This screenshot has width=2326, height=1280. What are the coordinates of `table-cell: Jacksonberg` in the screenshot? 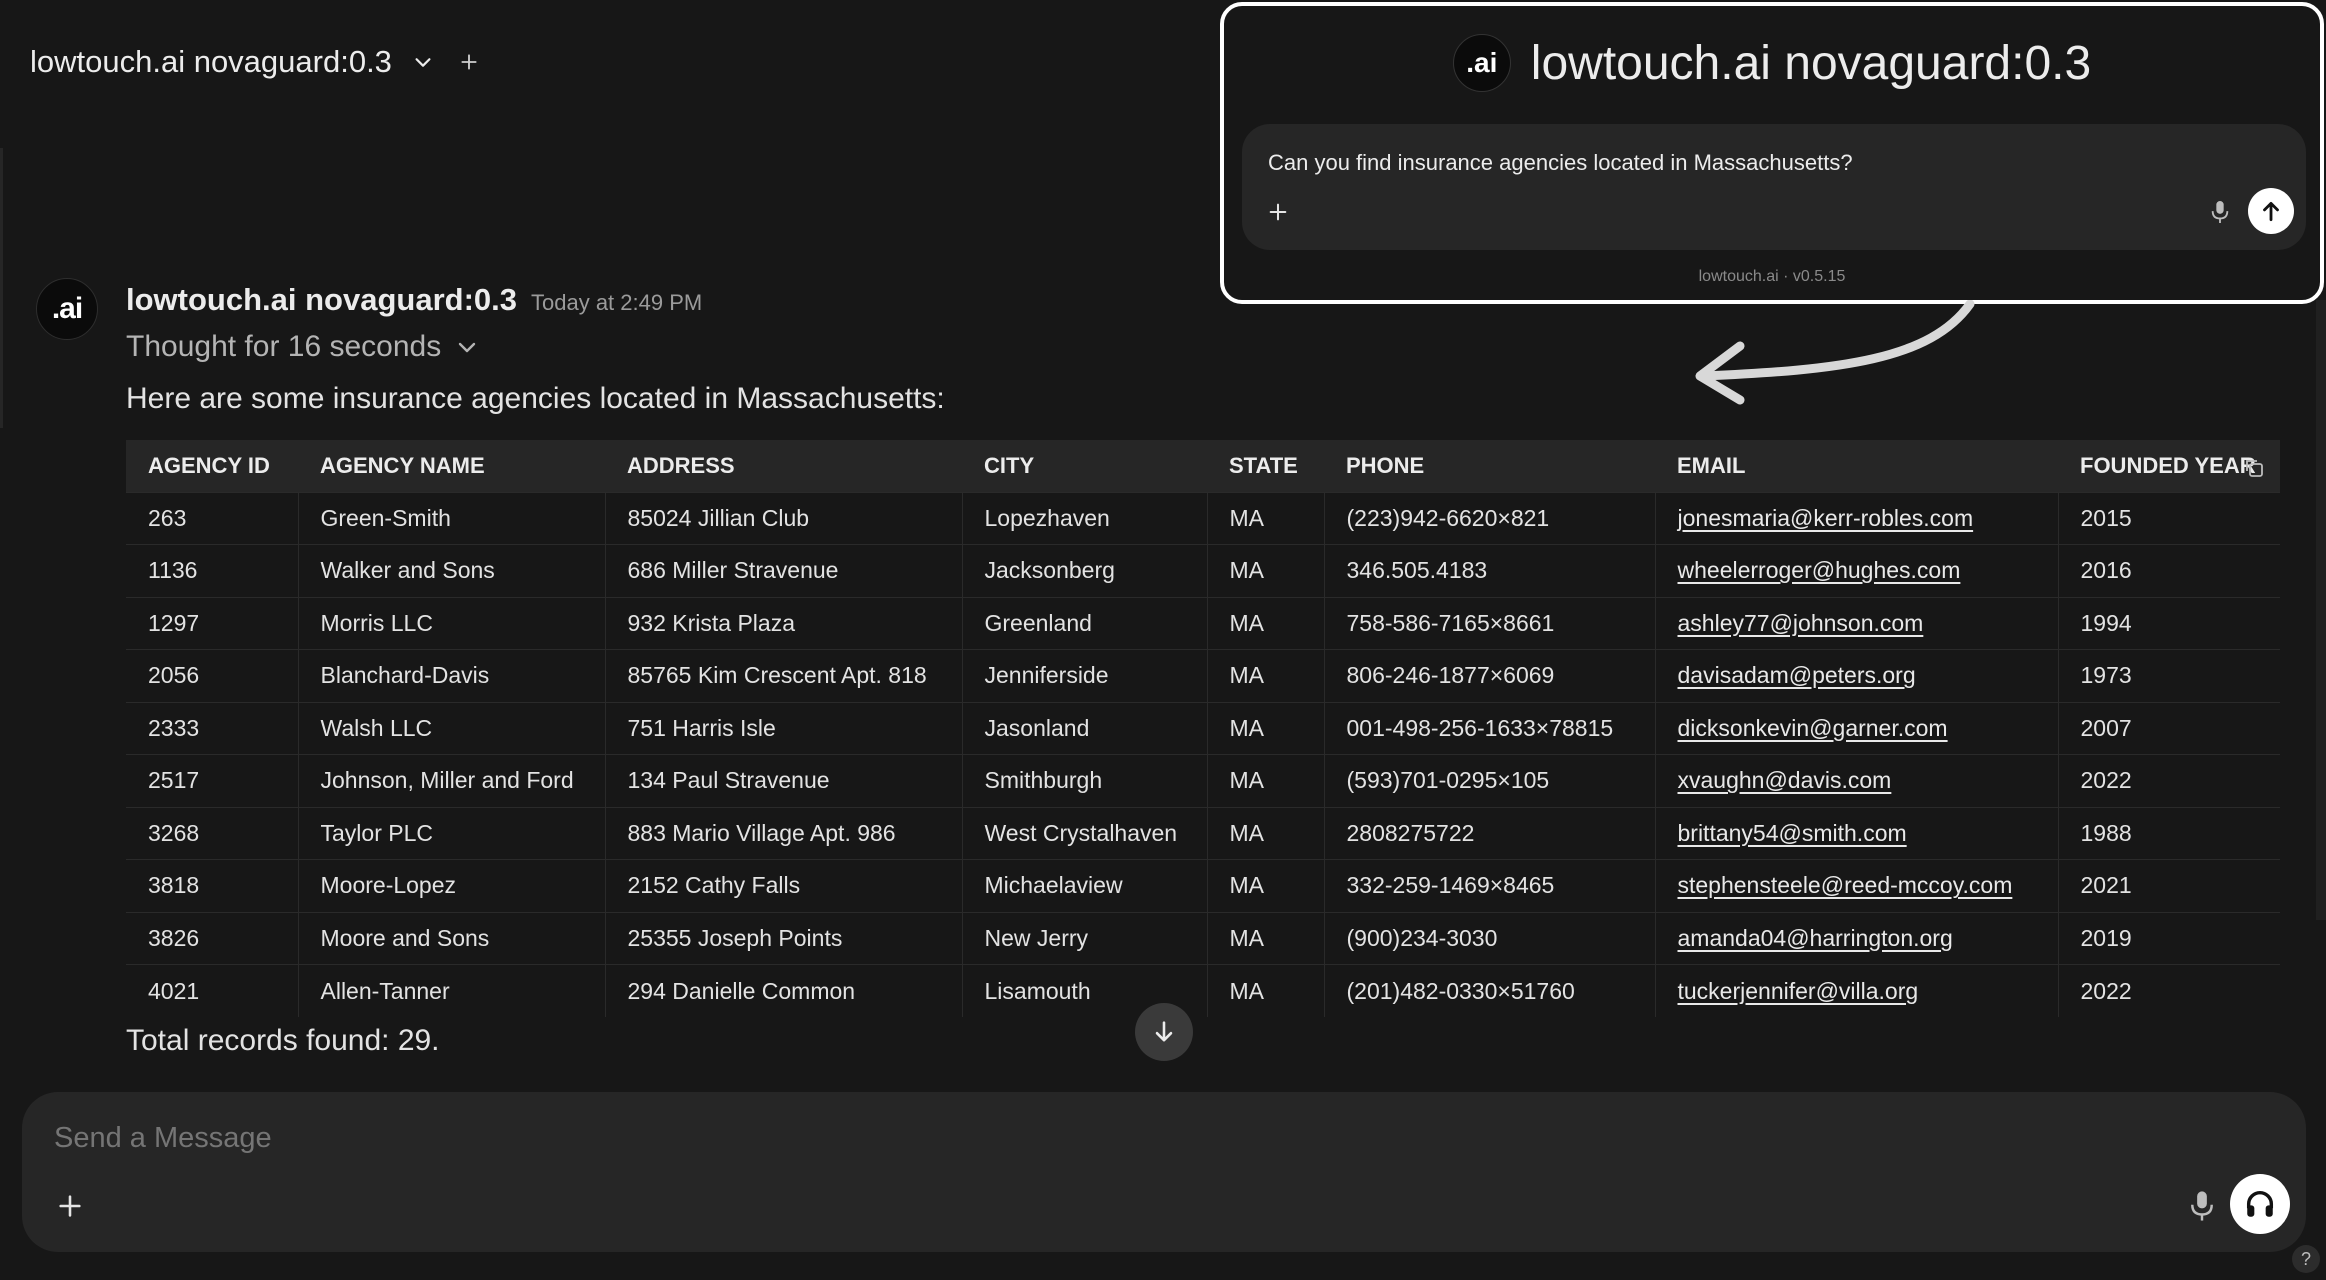 It's located at (1085, 570).